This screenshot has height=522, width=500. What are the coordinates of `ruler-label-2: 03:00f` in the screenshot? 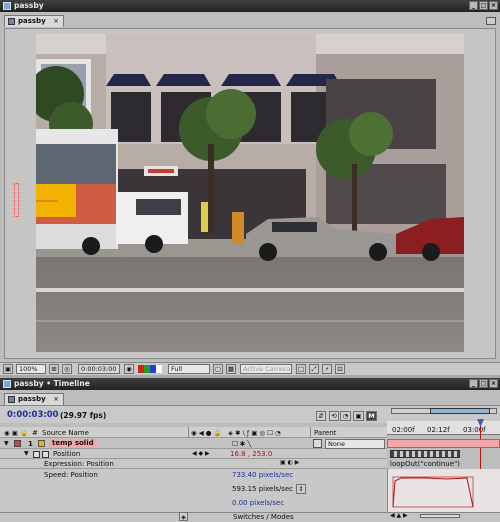 It's located at (474, 430).